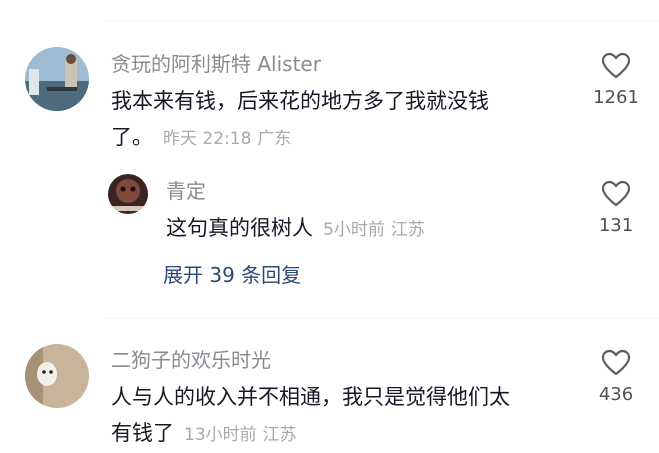 This screenshot has width=659, height=453. What do you see at coordinates (191, 360) in the screenshot?
I see `comment-username: 二狗子的欢乐时光` at bounding box center [191, 360].